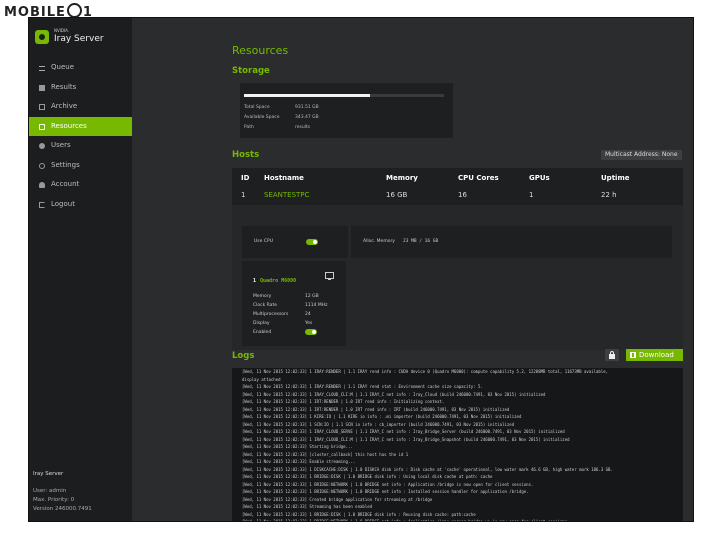  Describe the element at coordinates (284, 178) in the screenshot. I see `column-header-hostname: Hostname` at that location.